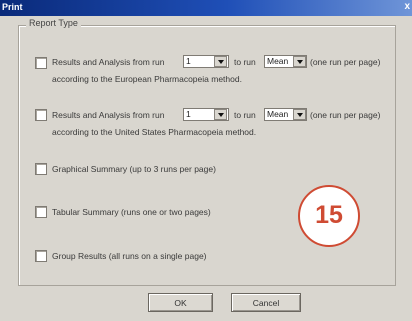 The height and width of the screenshot is (321, 412). I want to click on usp-results-checkbox, so click(41, 115).